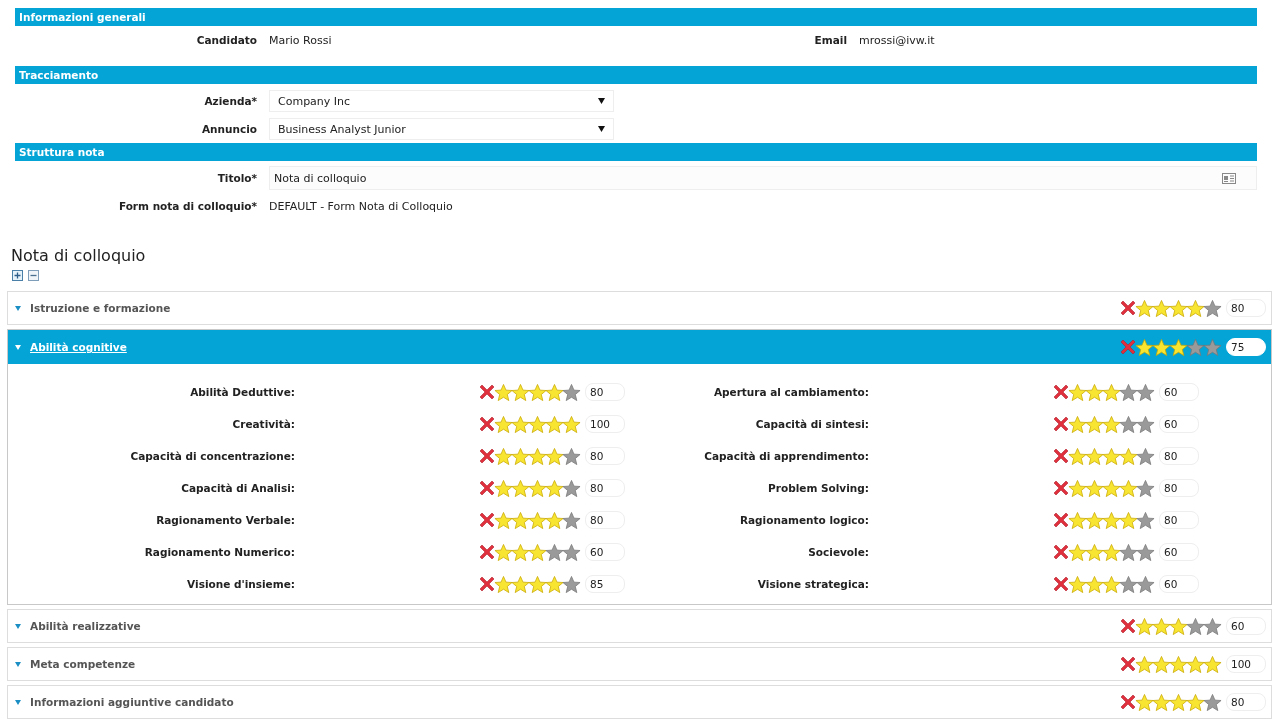  What do you see at coordinates (17, 275) in the screenshot?
I see `expand-all-icon` at bounding box center [17, 275].